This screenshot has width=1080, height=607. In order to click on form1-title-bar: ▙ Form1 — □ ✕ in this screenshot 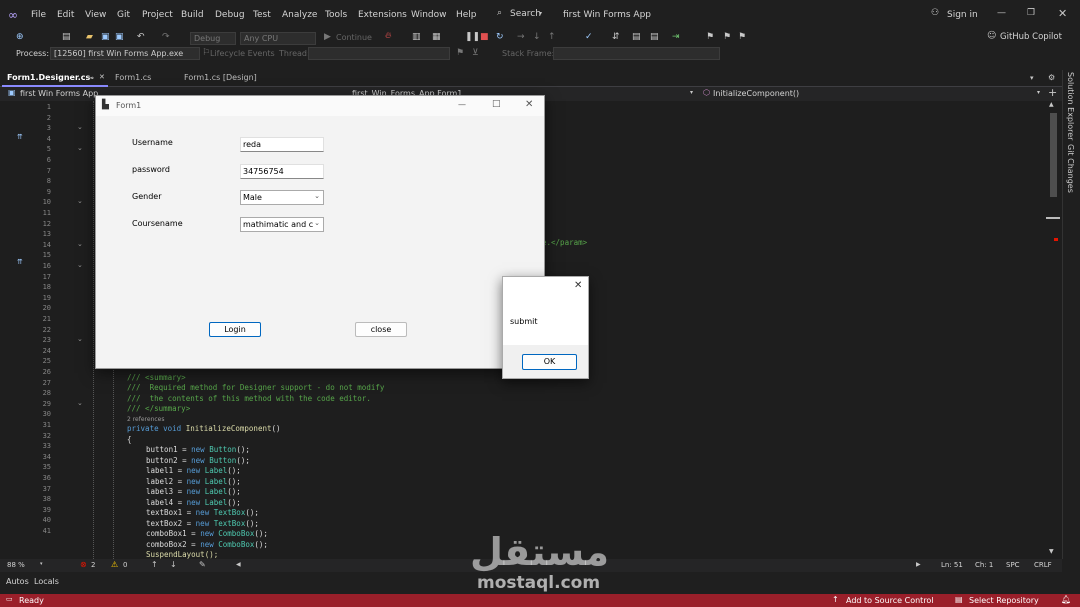, I will do `click(320, 106)`.